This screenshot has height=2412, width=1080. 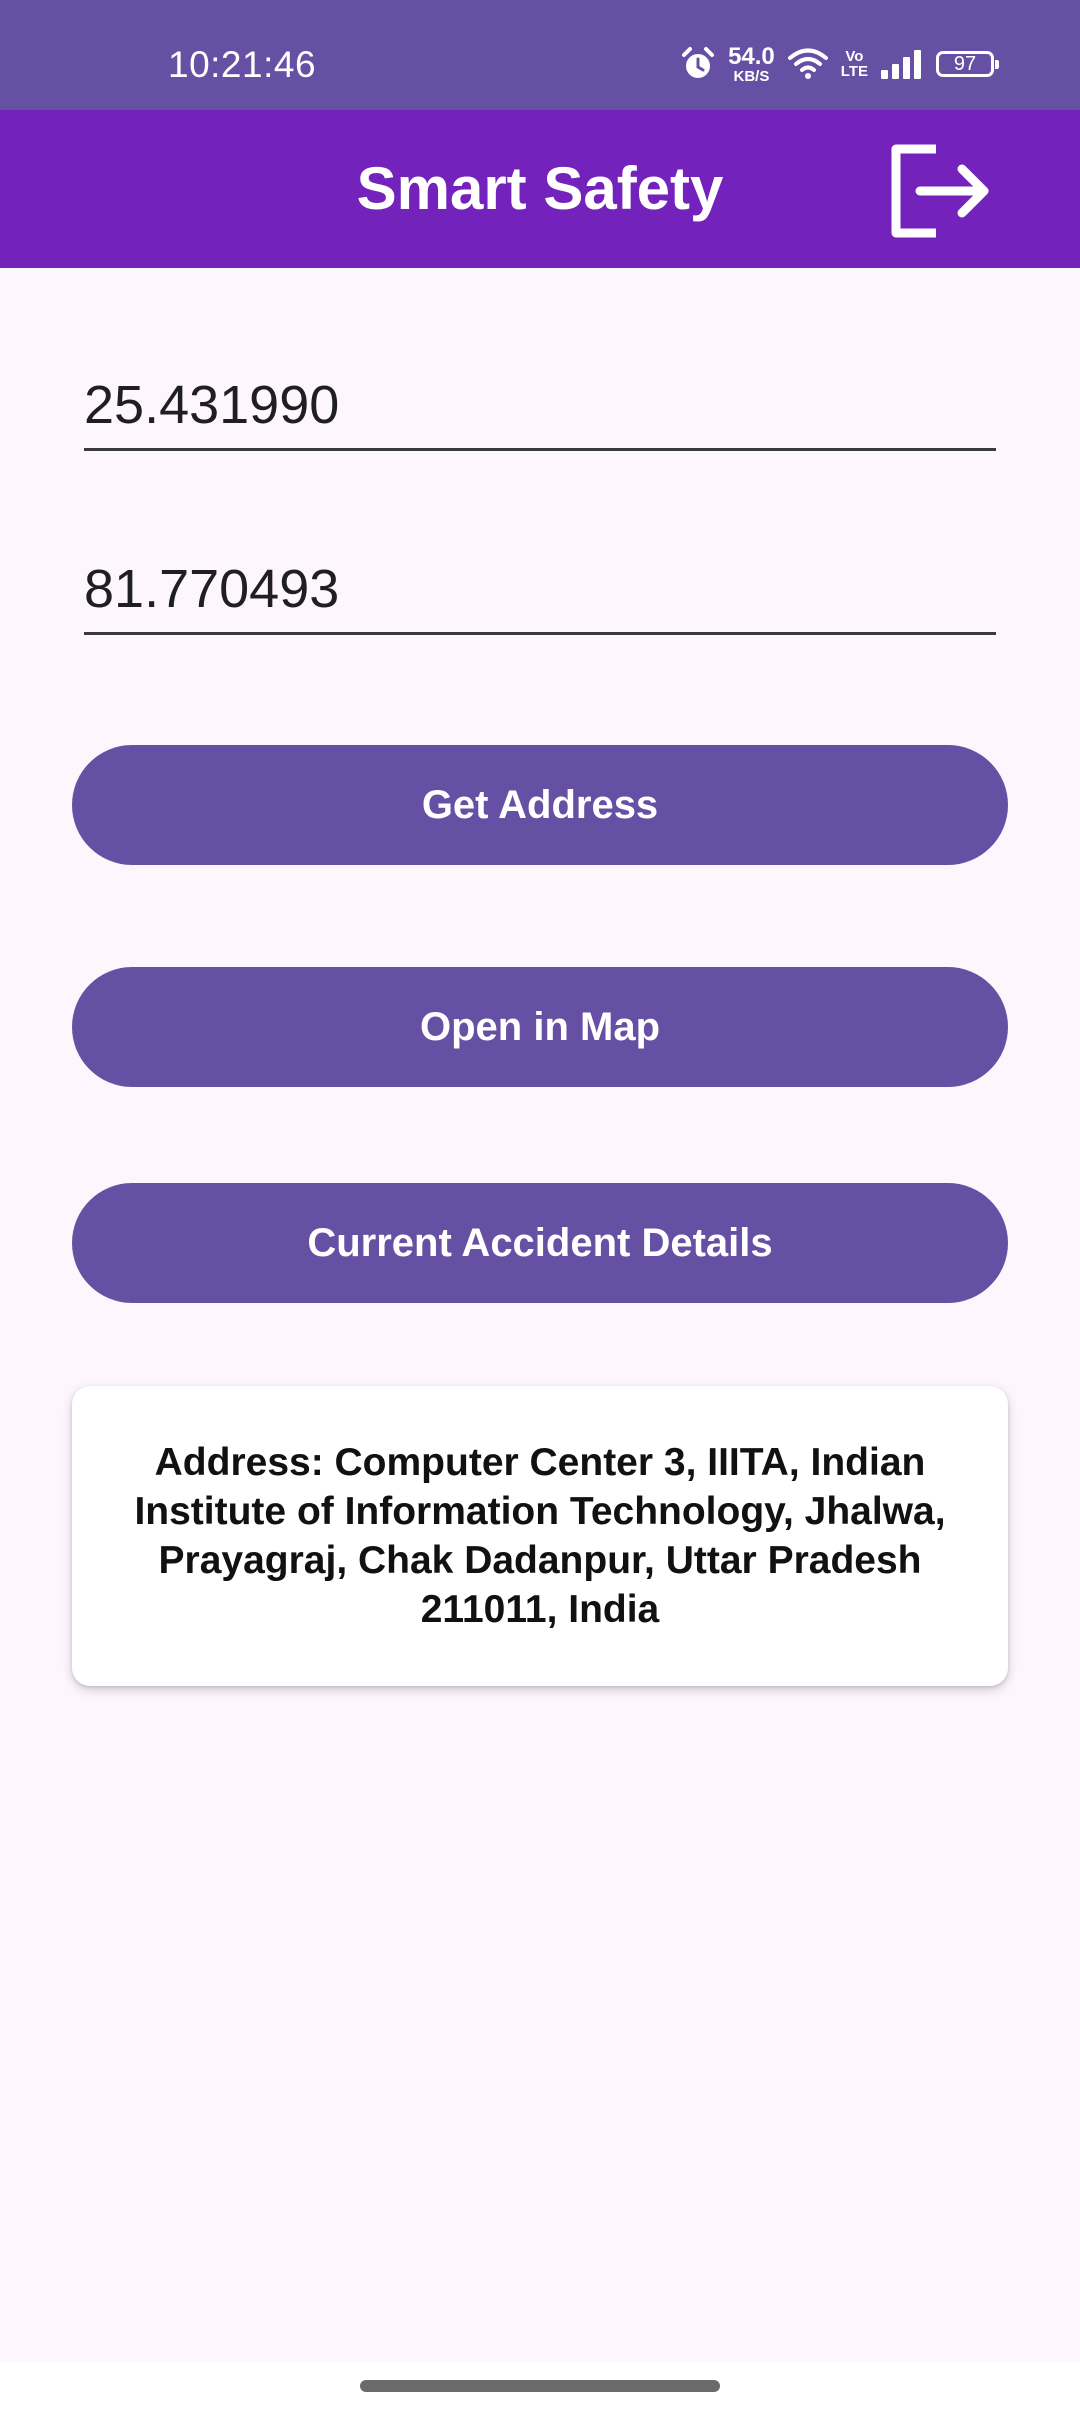 I want to click on navigation-bar, so click(x=540, y=2387).